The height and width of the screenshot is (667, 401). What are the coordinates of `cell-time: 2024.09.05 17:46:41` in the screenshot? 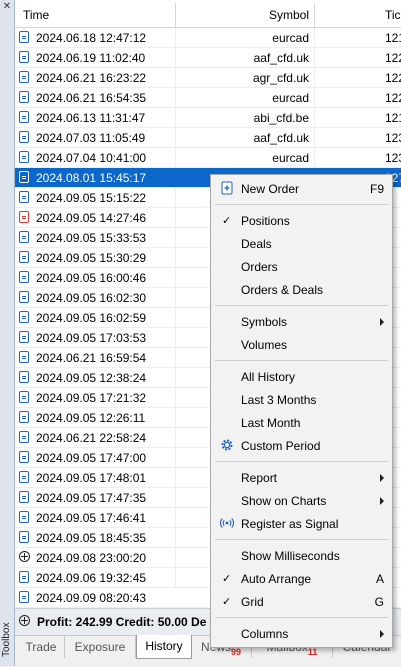 It's located at (91, 518).